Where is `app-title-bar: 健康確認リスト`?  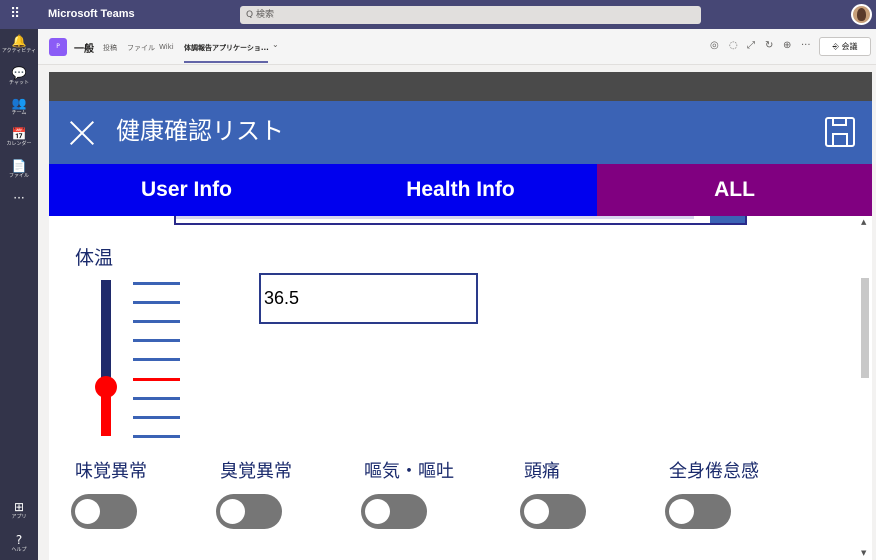 app-title-bar: 健康確認リスト is located at coordinates (460, 132).